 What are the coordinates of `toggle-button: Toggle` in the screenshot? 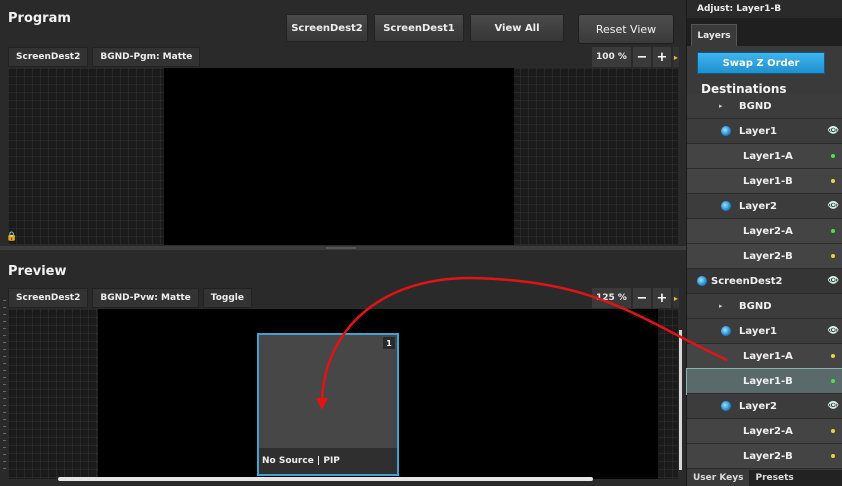 It's located at (227, 298).